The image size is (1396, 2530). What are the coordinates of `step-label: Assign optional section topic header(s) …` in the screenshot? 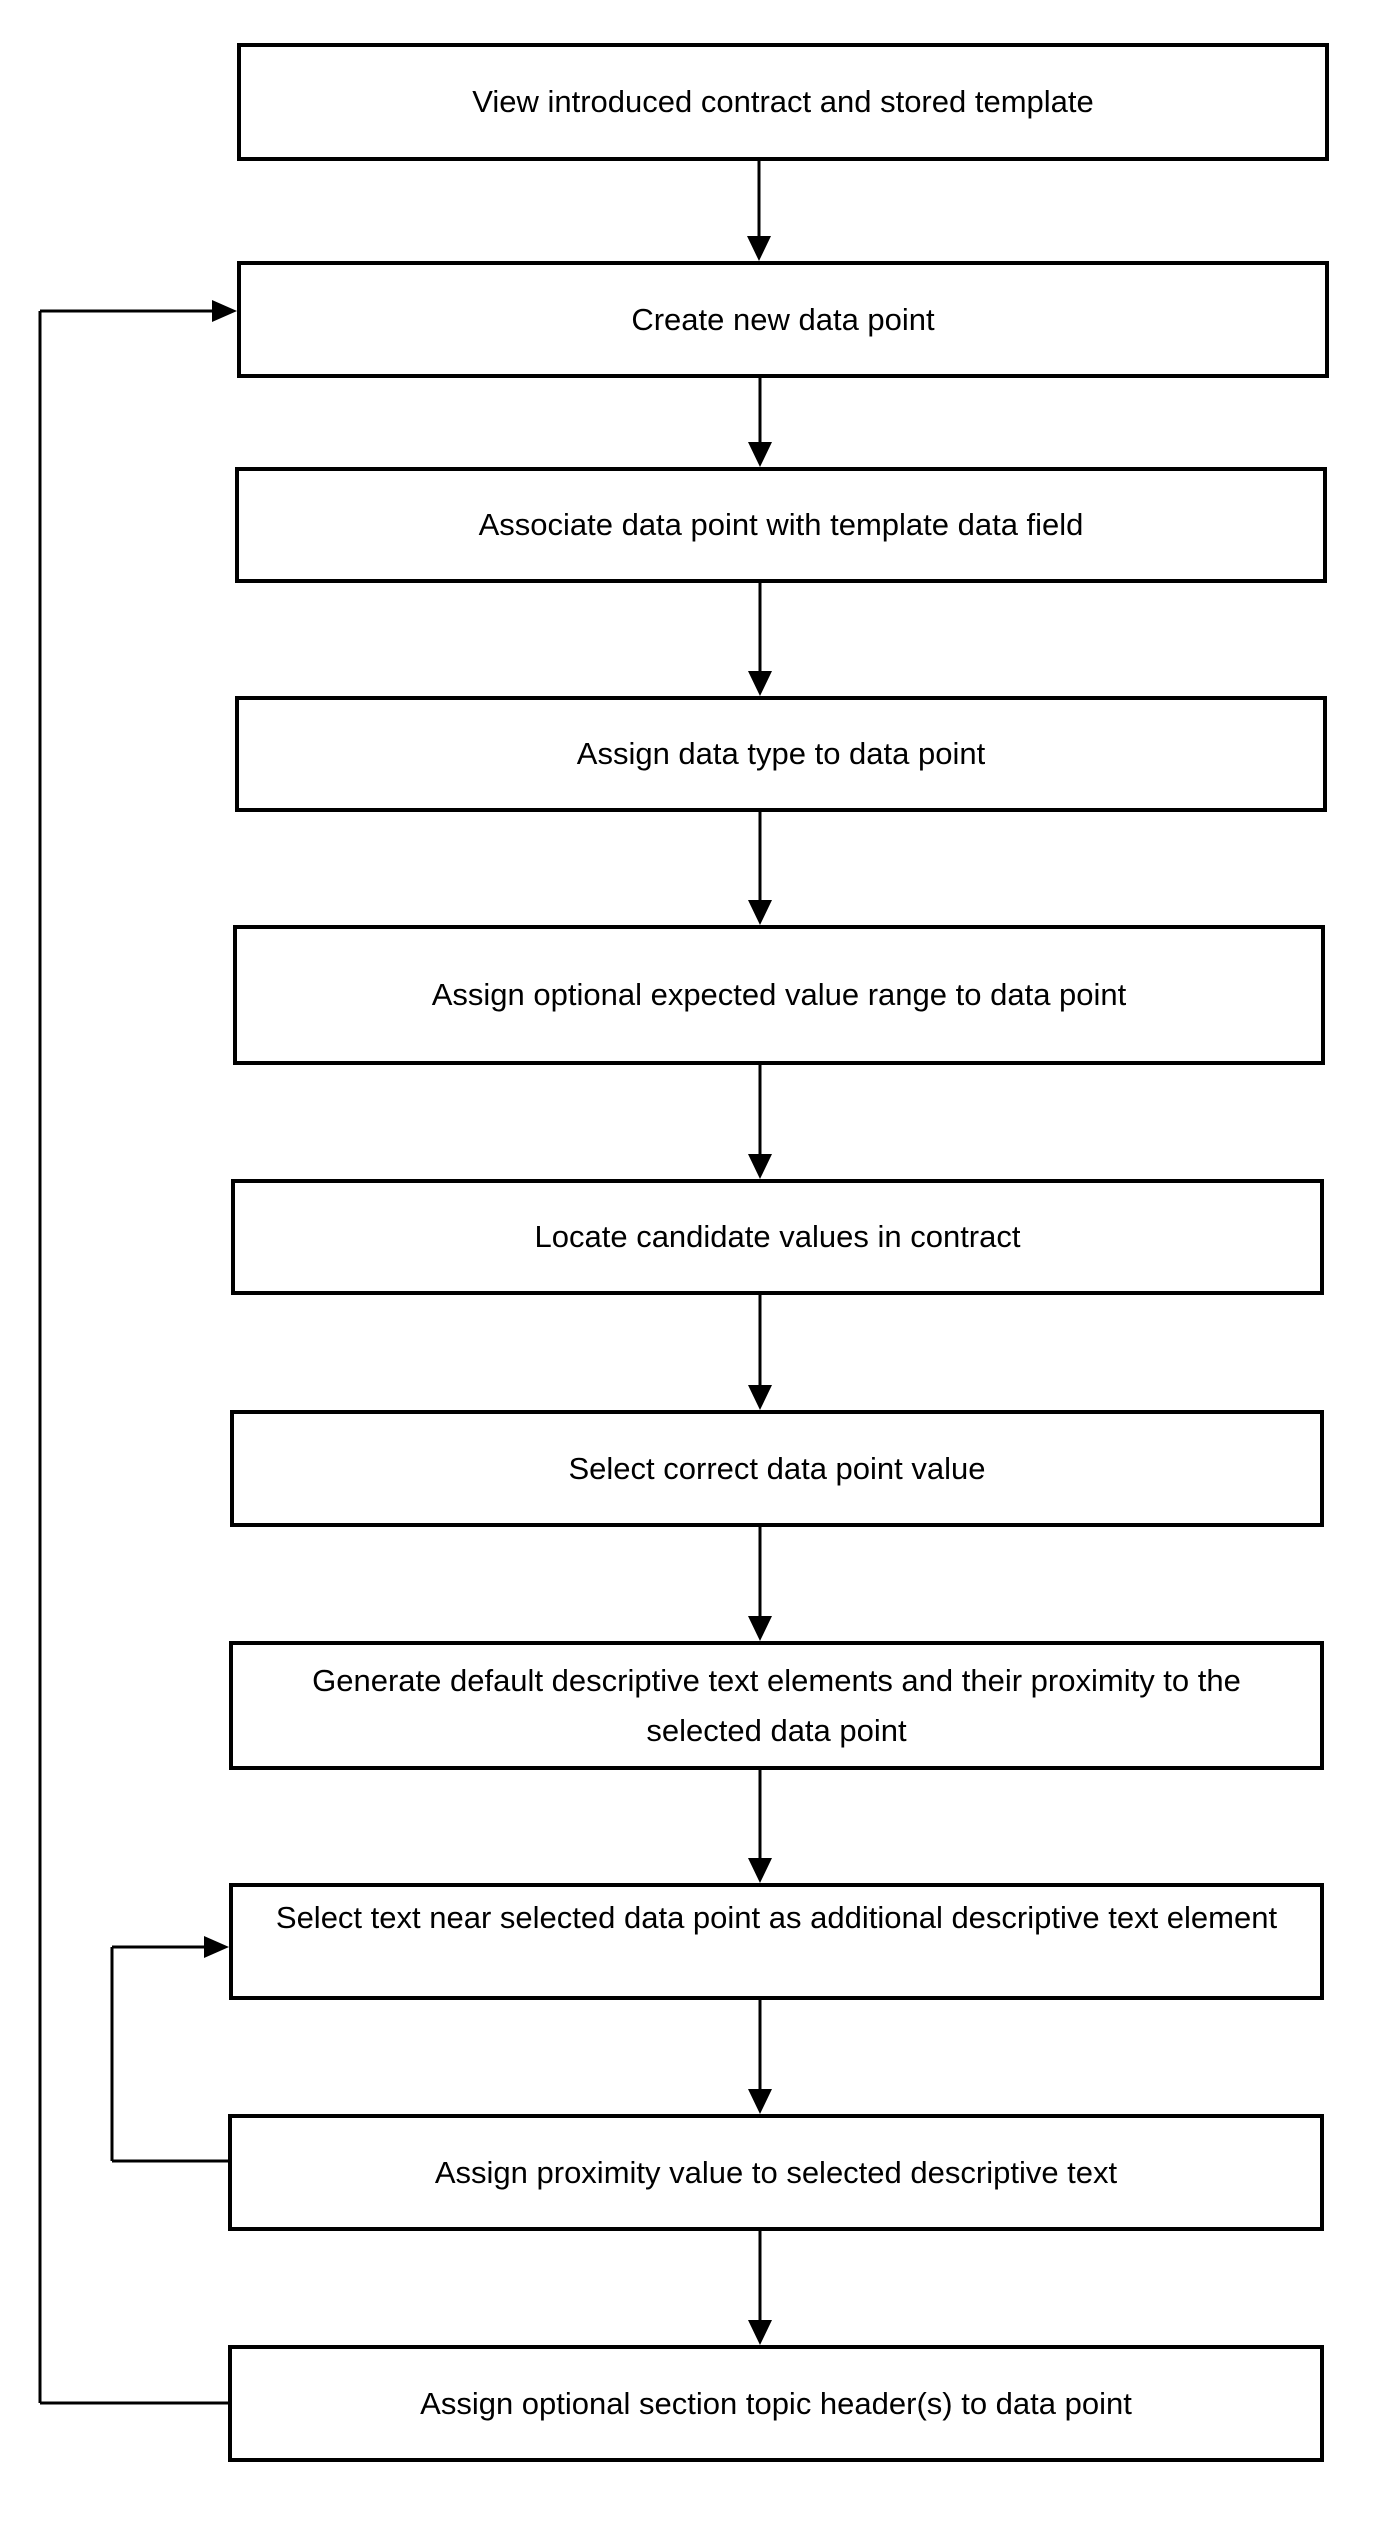 It's located at (776, 2403).